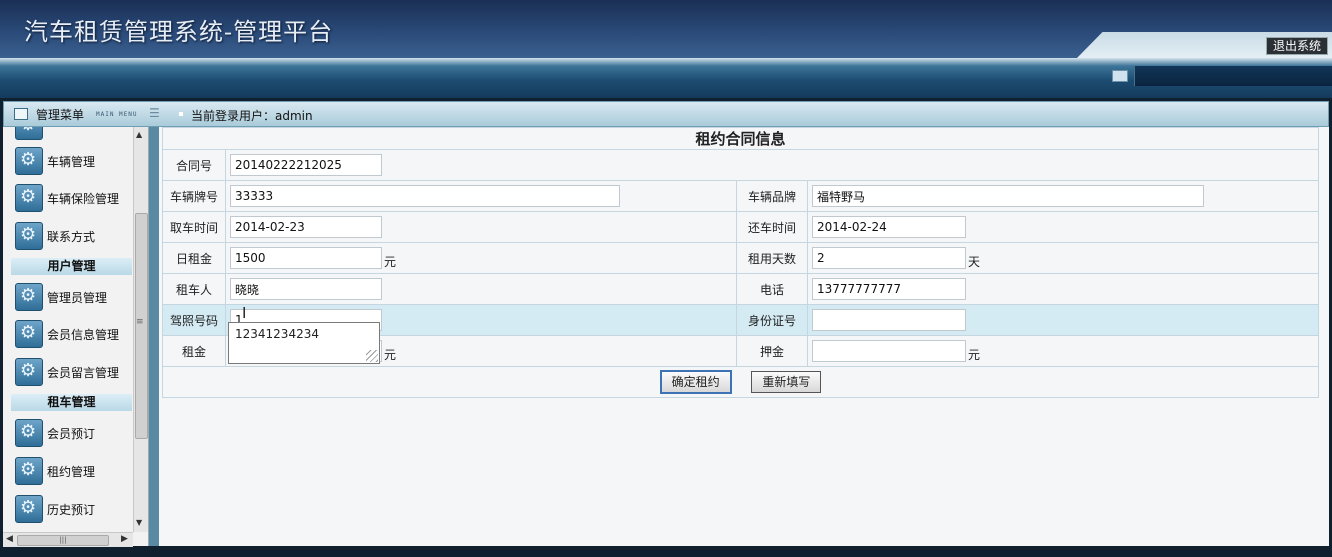 This screenshot has width=1332, height=557. What do you see at coordinates (1296, 46) in the screenshot?
I see `logout-button: 退出系统` at bounding box center [1296, 46].